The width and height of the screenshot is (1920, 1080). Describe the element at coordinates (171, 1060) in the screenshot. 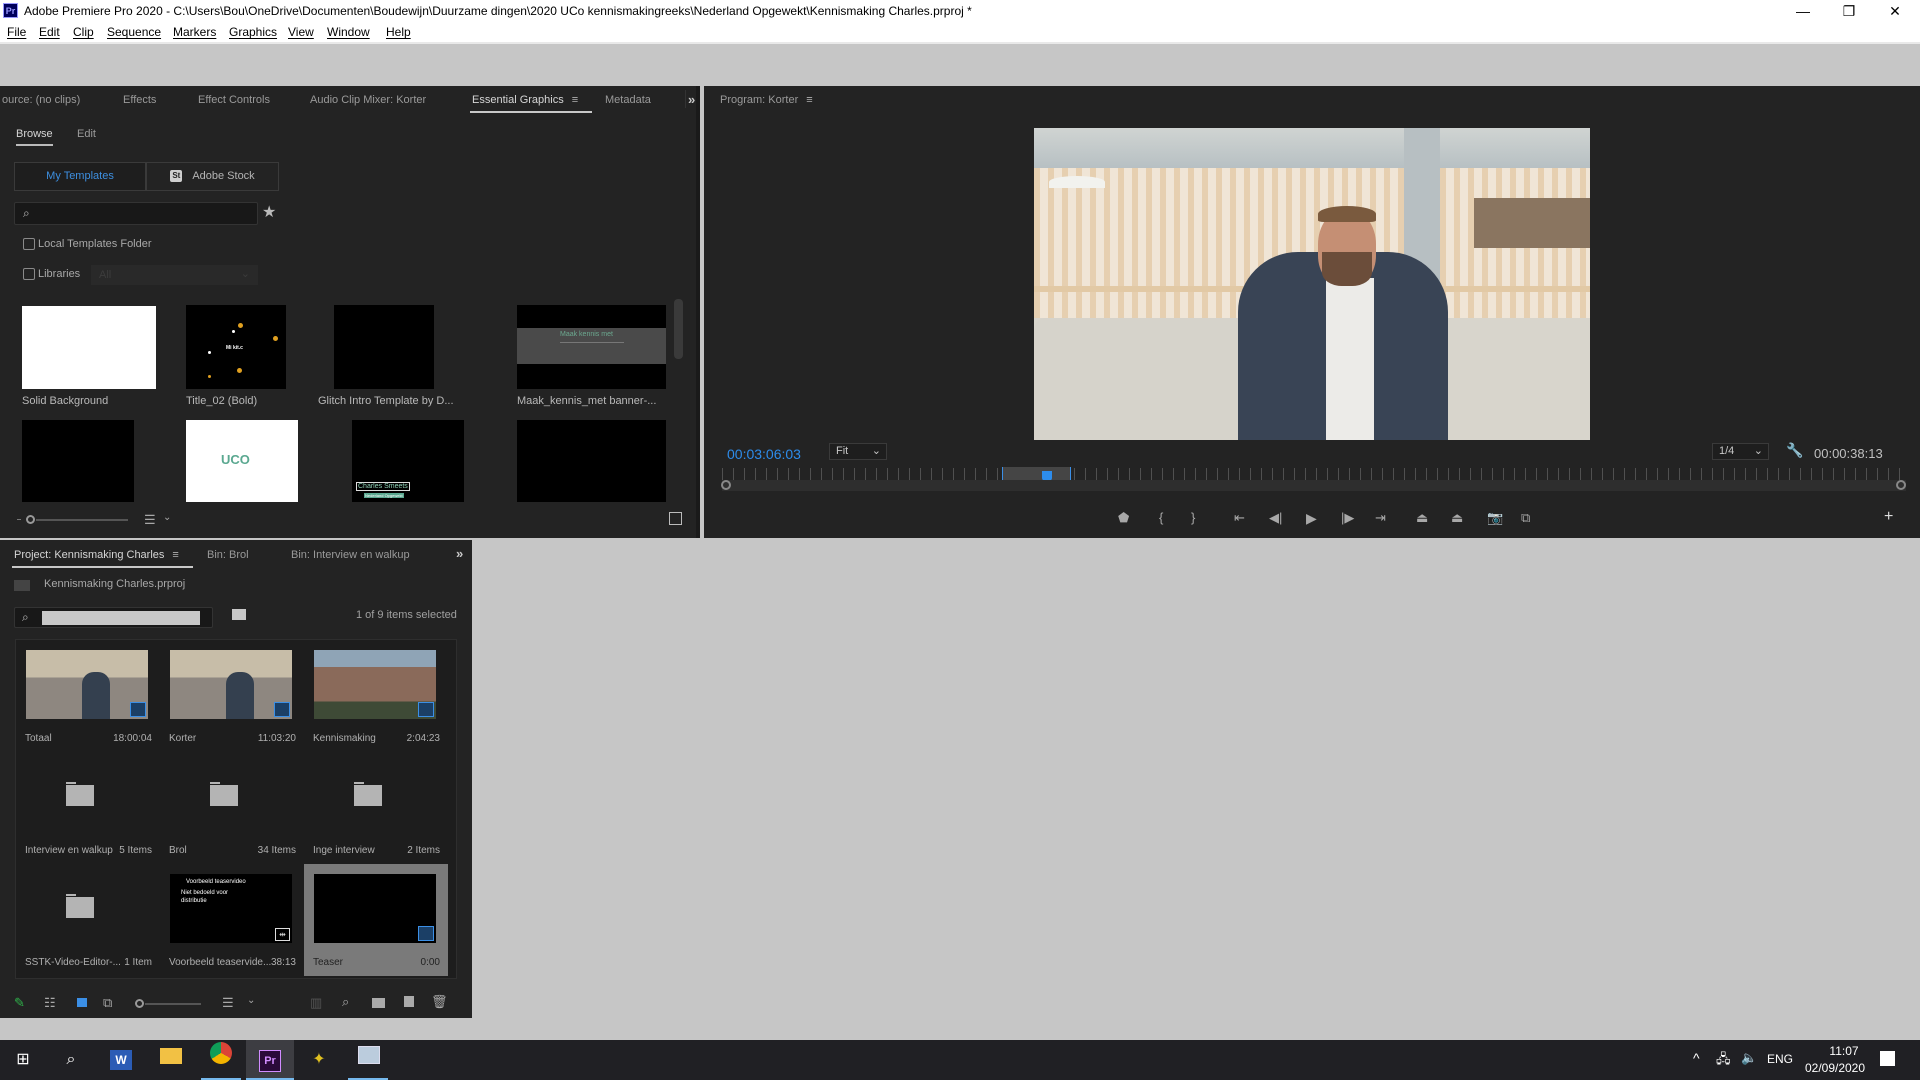

I see `file-explorer-icon` at that location.